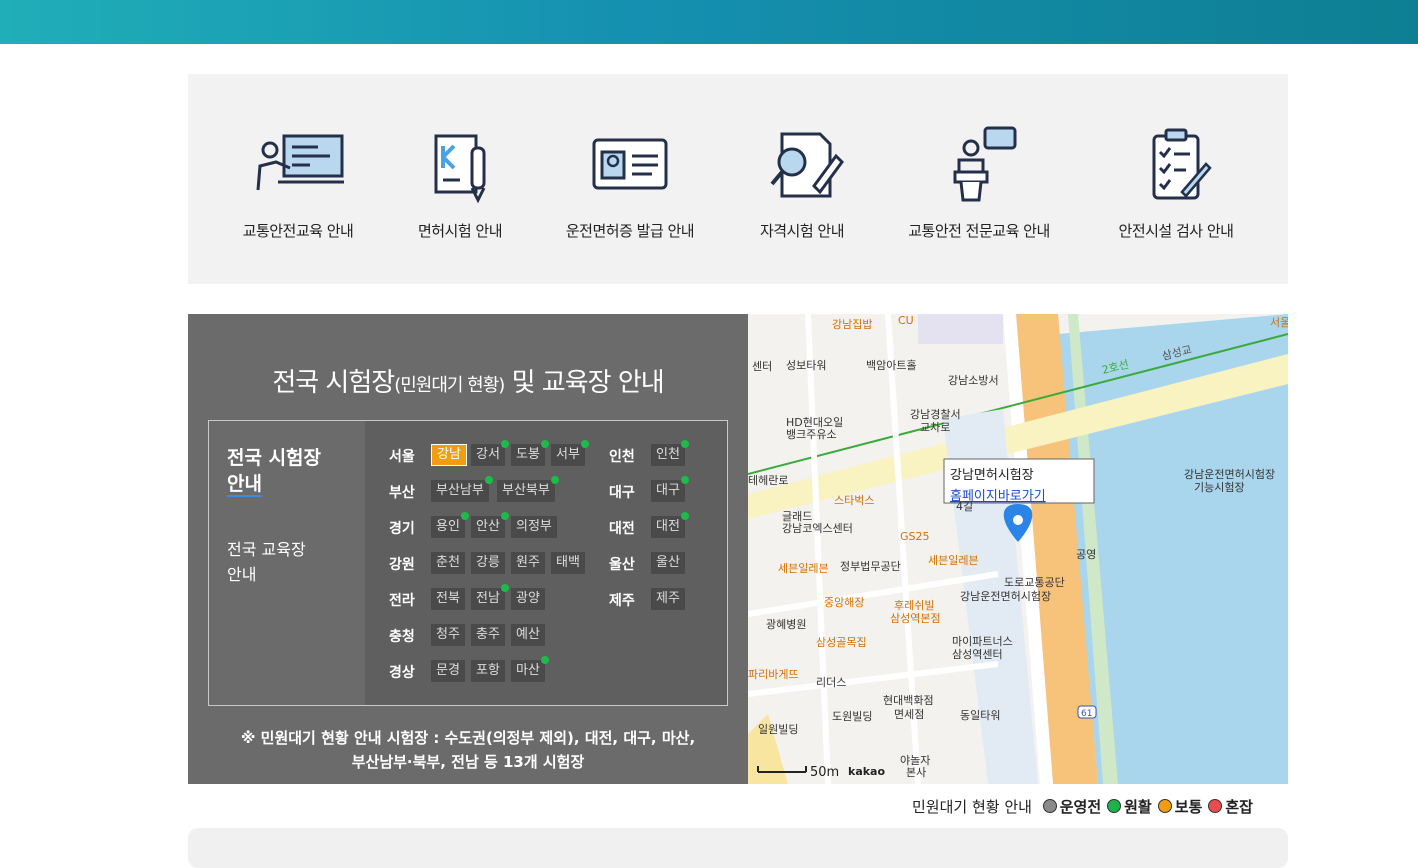  What do you see at coordinates (450, 525) in the screenshot?
I see `test-center-용인: 용인` at bounding box center [450, 525].